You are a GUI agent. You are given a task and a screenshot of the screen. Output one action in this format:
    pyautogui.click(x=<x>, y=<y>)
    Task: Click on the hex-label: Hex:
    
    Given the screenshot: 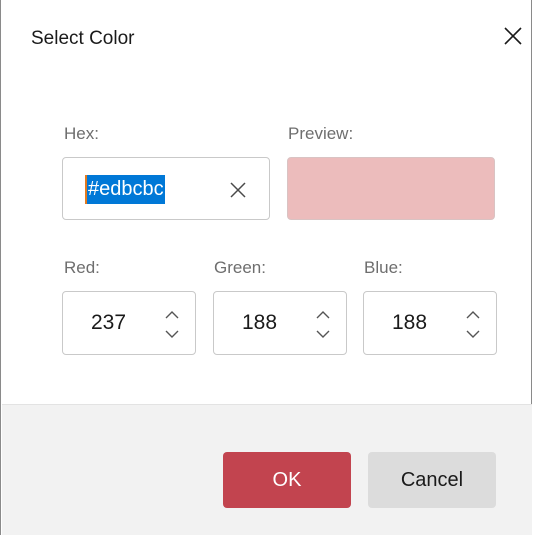 What is the action you would take?
    pyautogui.click(x=81, y=133)
    